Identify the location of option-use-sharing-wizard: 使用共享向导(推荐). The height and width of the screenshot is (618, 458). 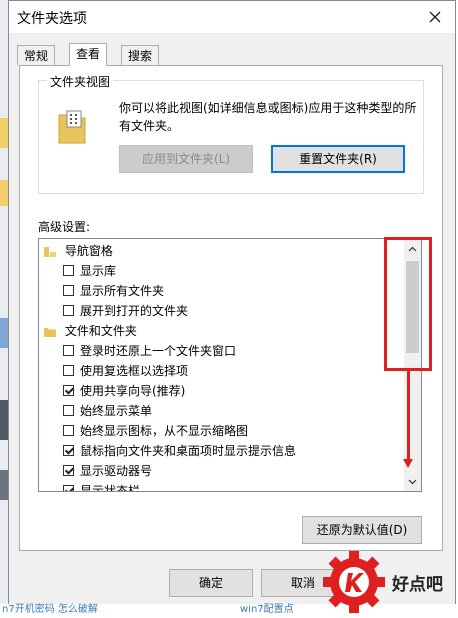
(124, 391).